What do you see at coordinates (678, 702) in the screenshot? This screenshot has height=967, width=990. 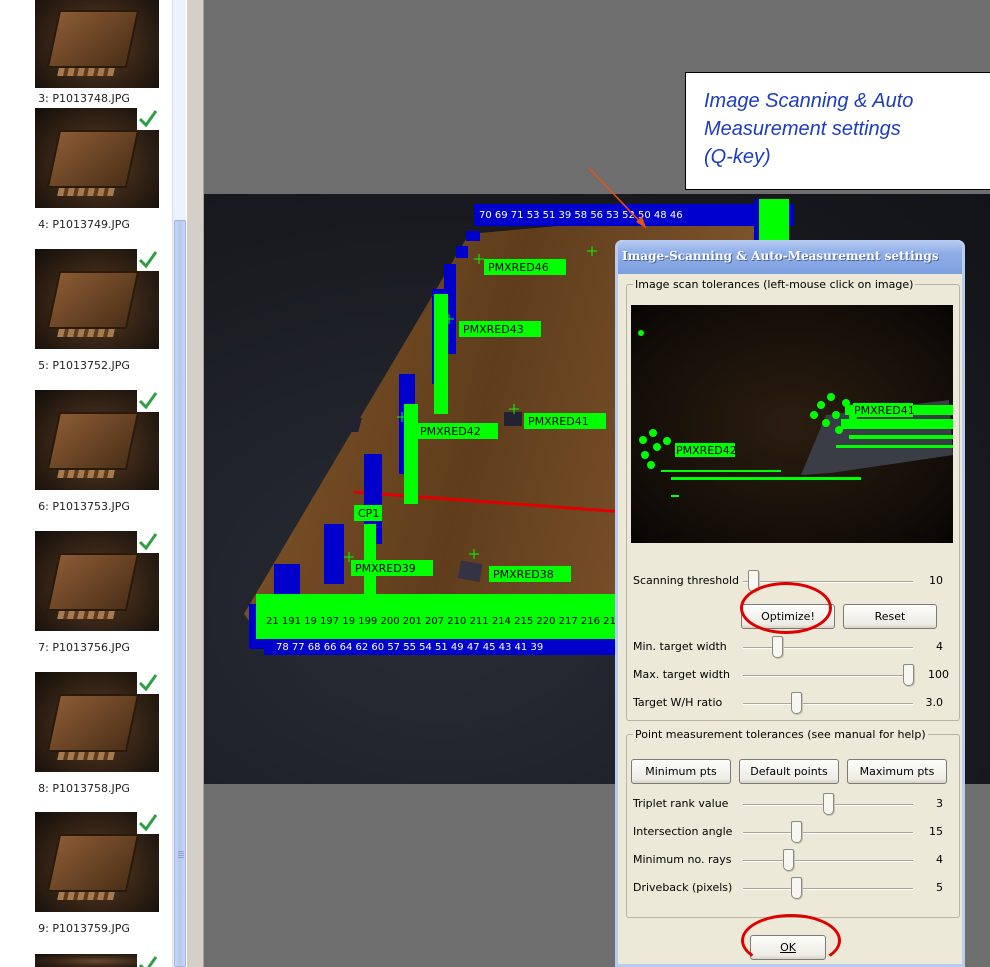 I see `target-wh-ratio-label: Target W/H ratio` at bounding box center [678, 702].